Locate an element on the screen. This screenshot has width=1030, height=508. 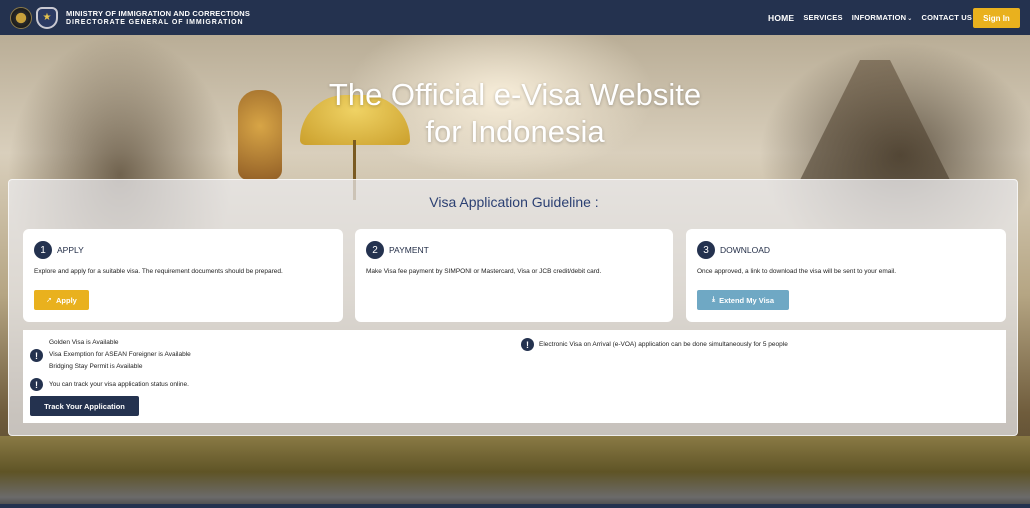
step-header: 2 PAYMENT is located at coordinates (397, 250).